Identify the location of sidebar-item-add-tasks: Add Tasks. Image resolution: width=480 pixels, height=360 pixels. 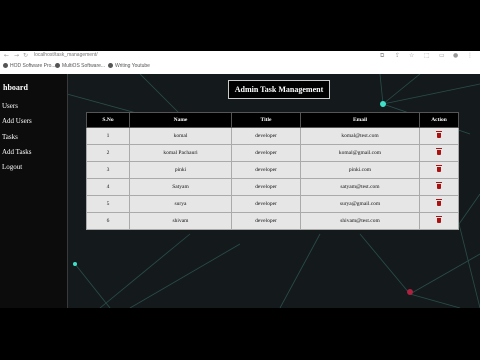
(17, 152).